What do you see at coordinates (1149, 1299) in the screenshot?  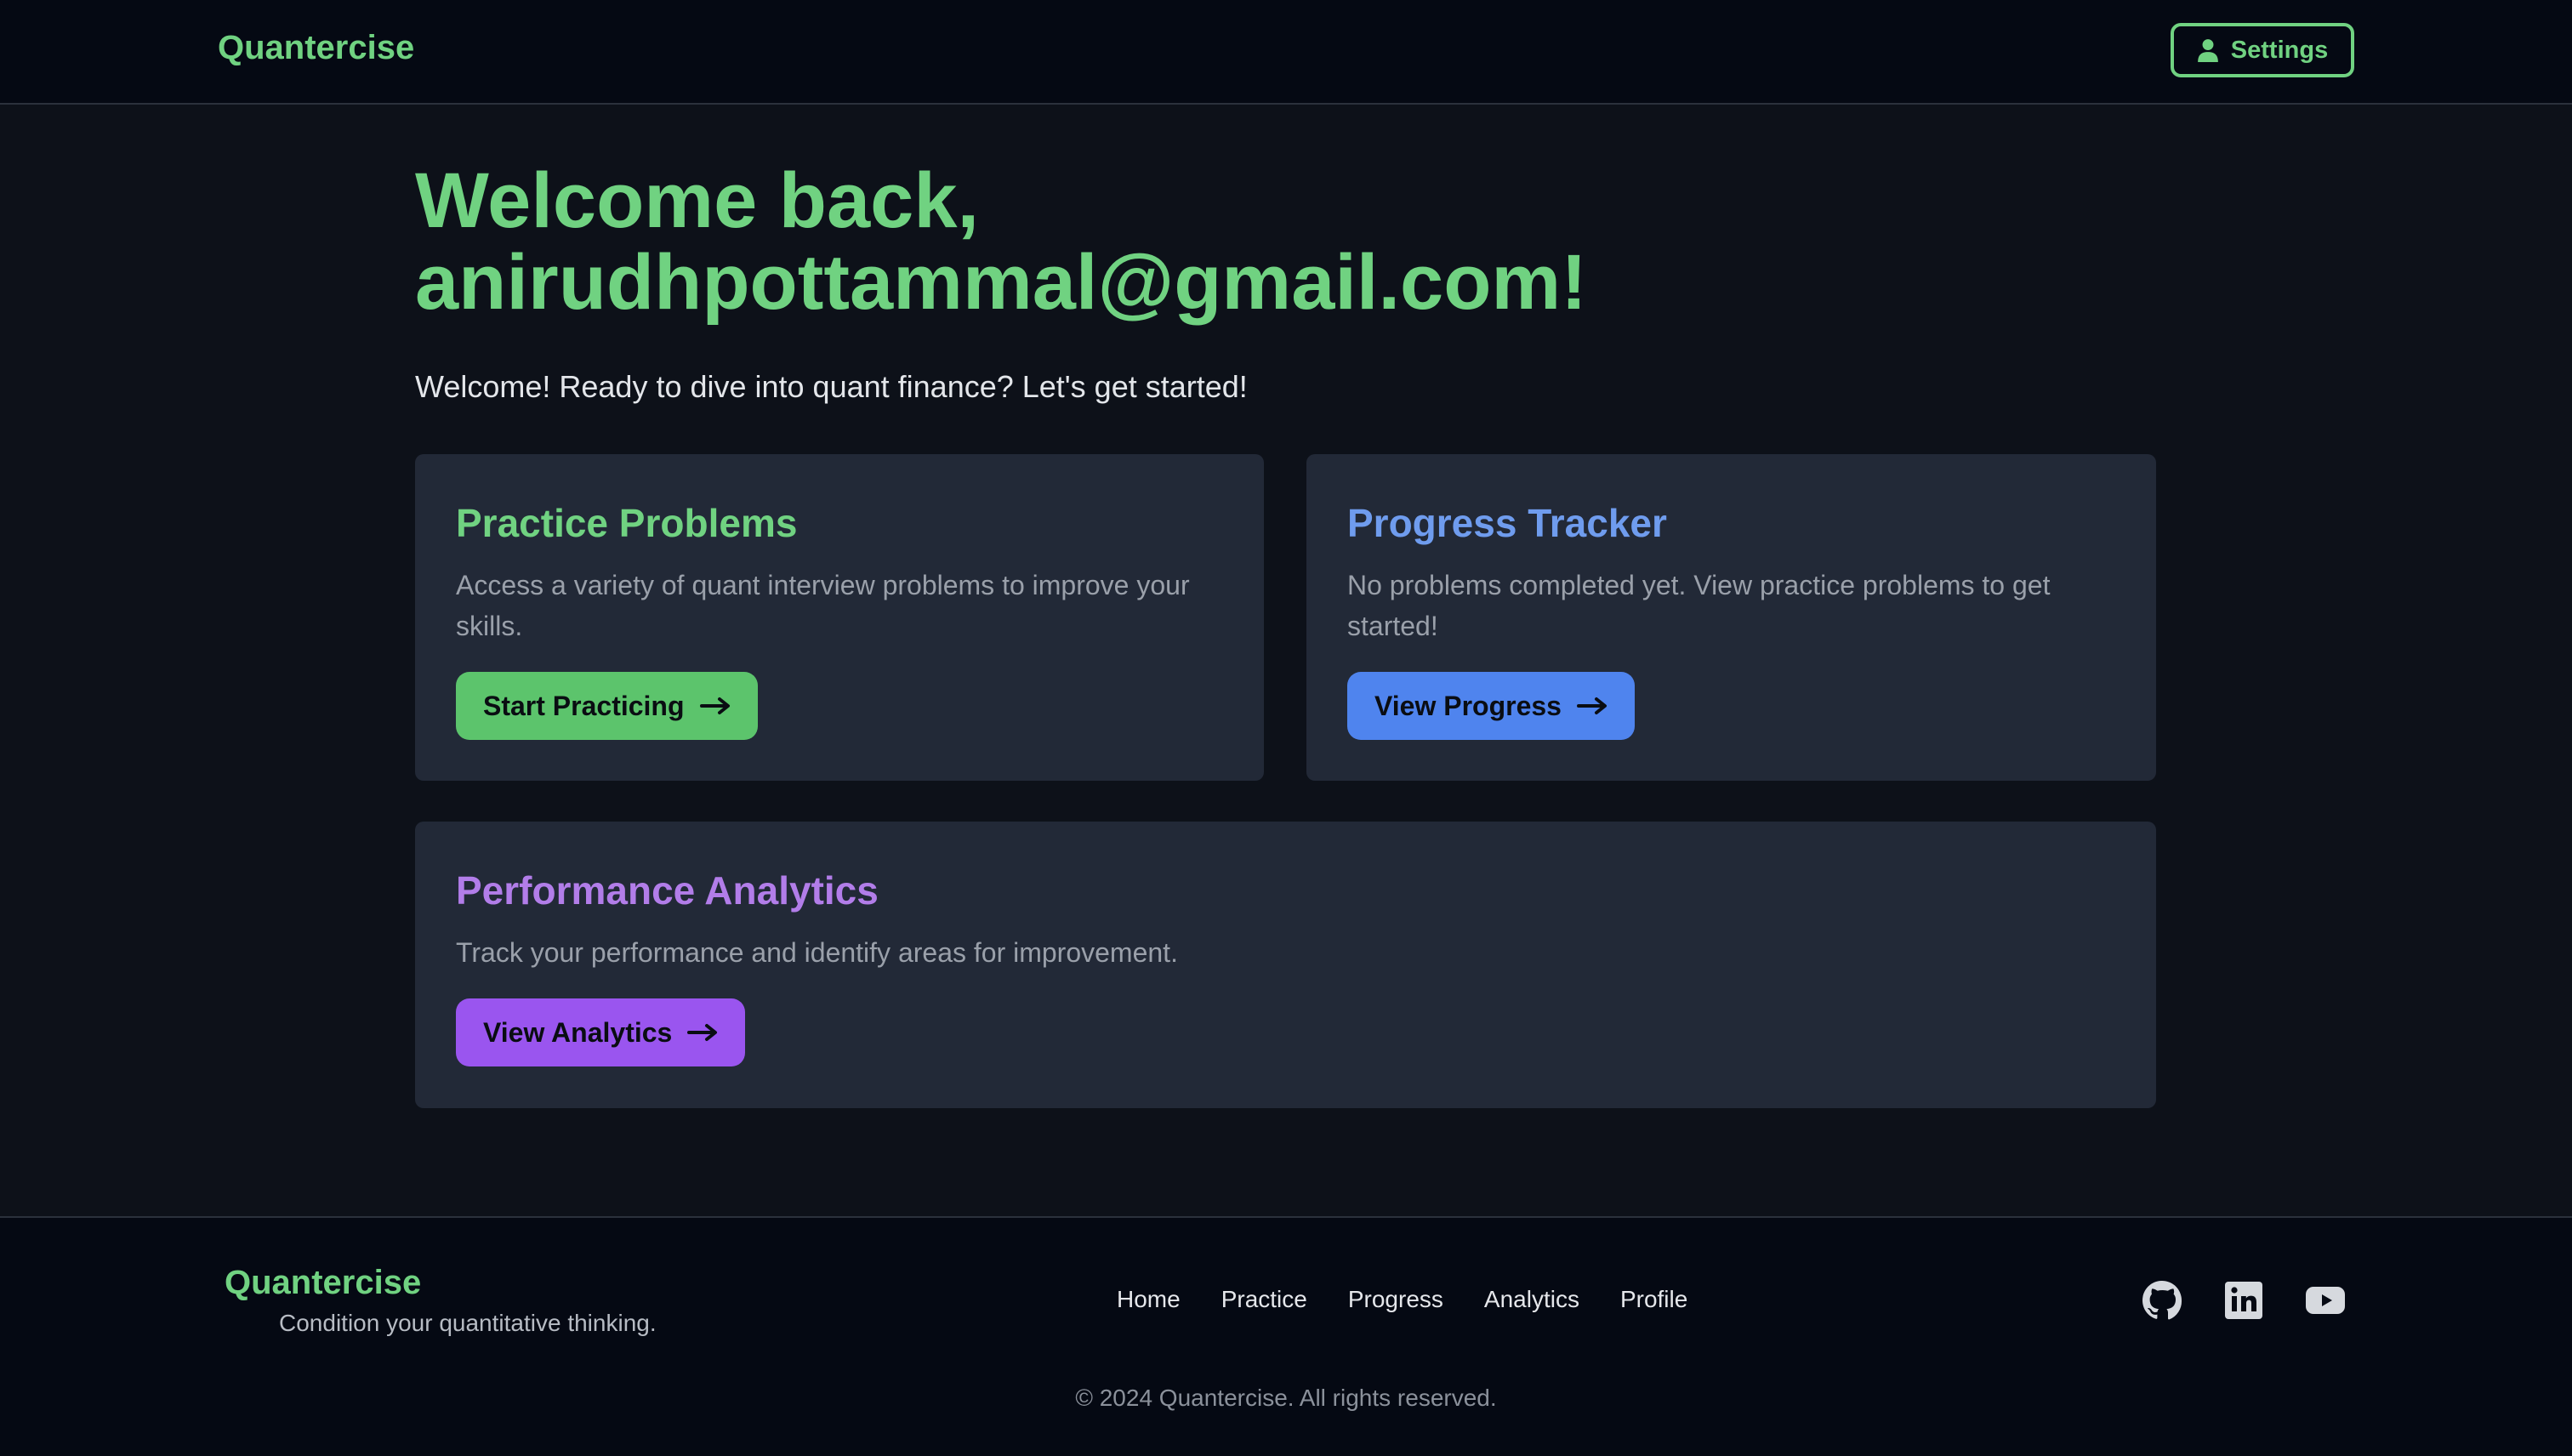 I see `footer-link-home: Home` at bounding box center [1149, 1299].